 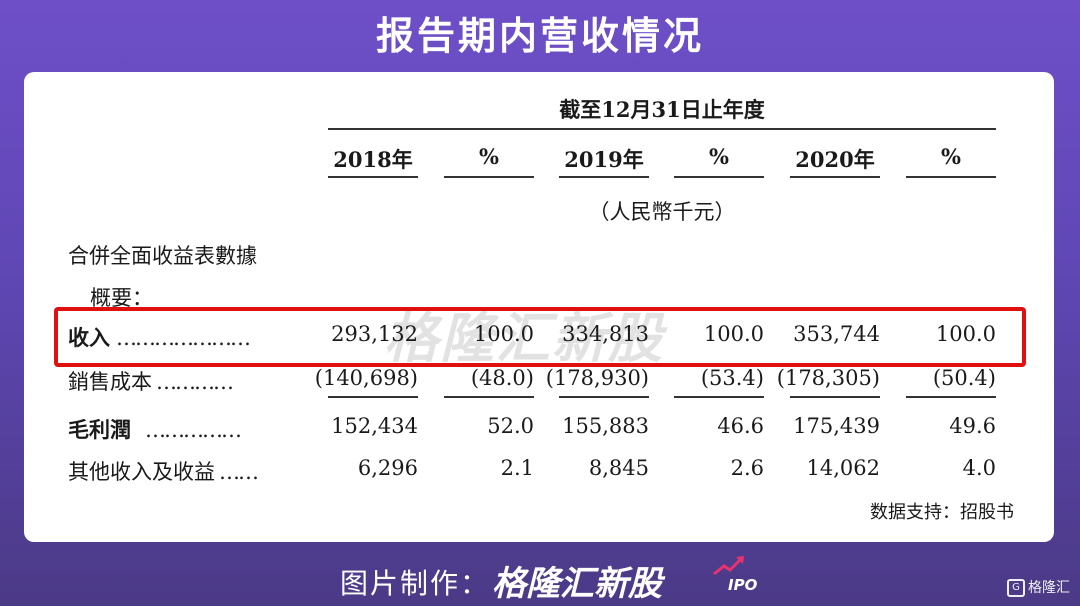 What do you see at coordinates (373, 159) in the screenshot?
I see `col-header-2018: 2018年` at bounding box center [373, 159].